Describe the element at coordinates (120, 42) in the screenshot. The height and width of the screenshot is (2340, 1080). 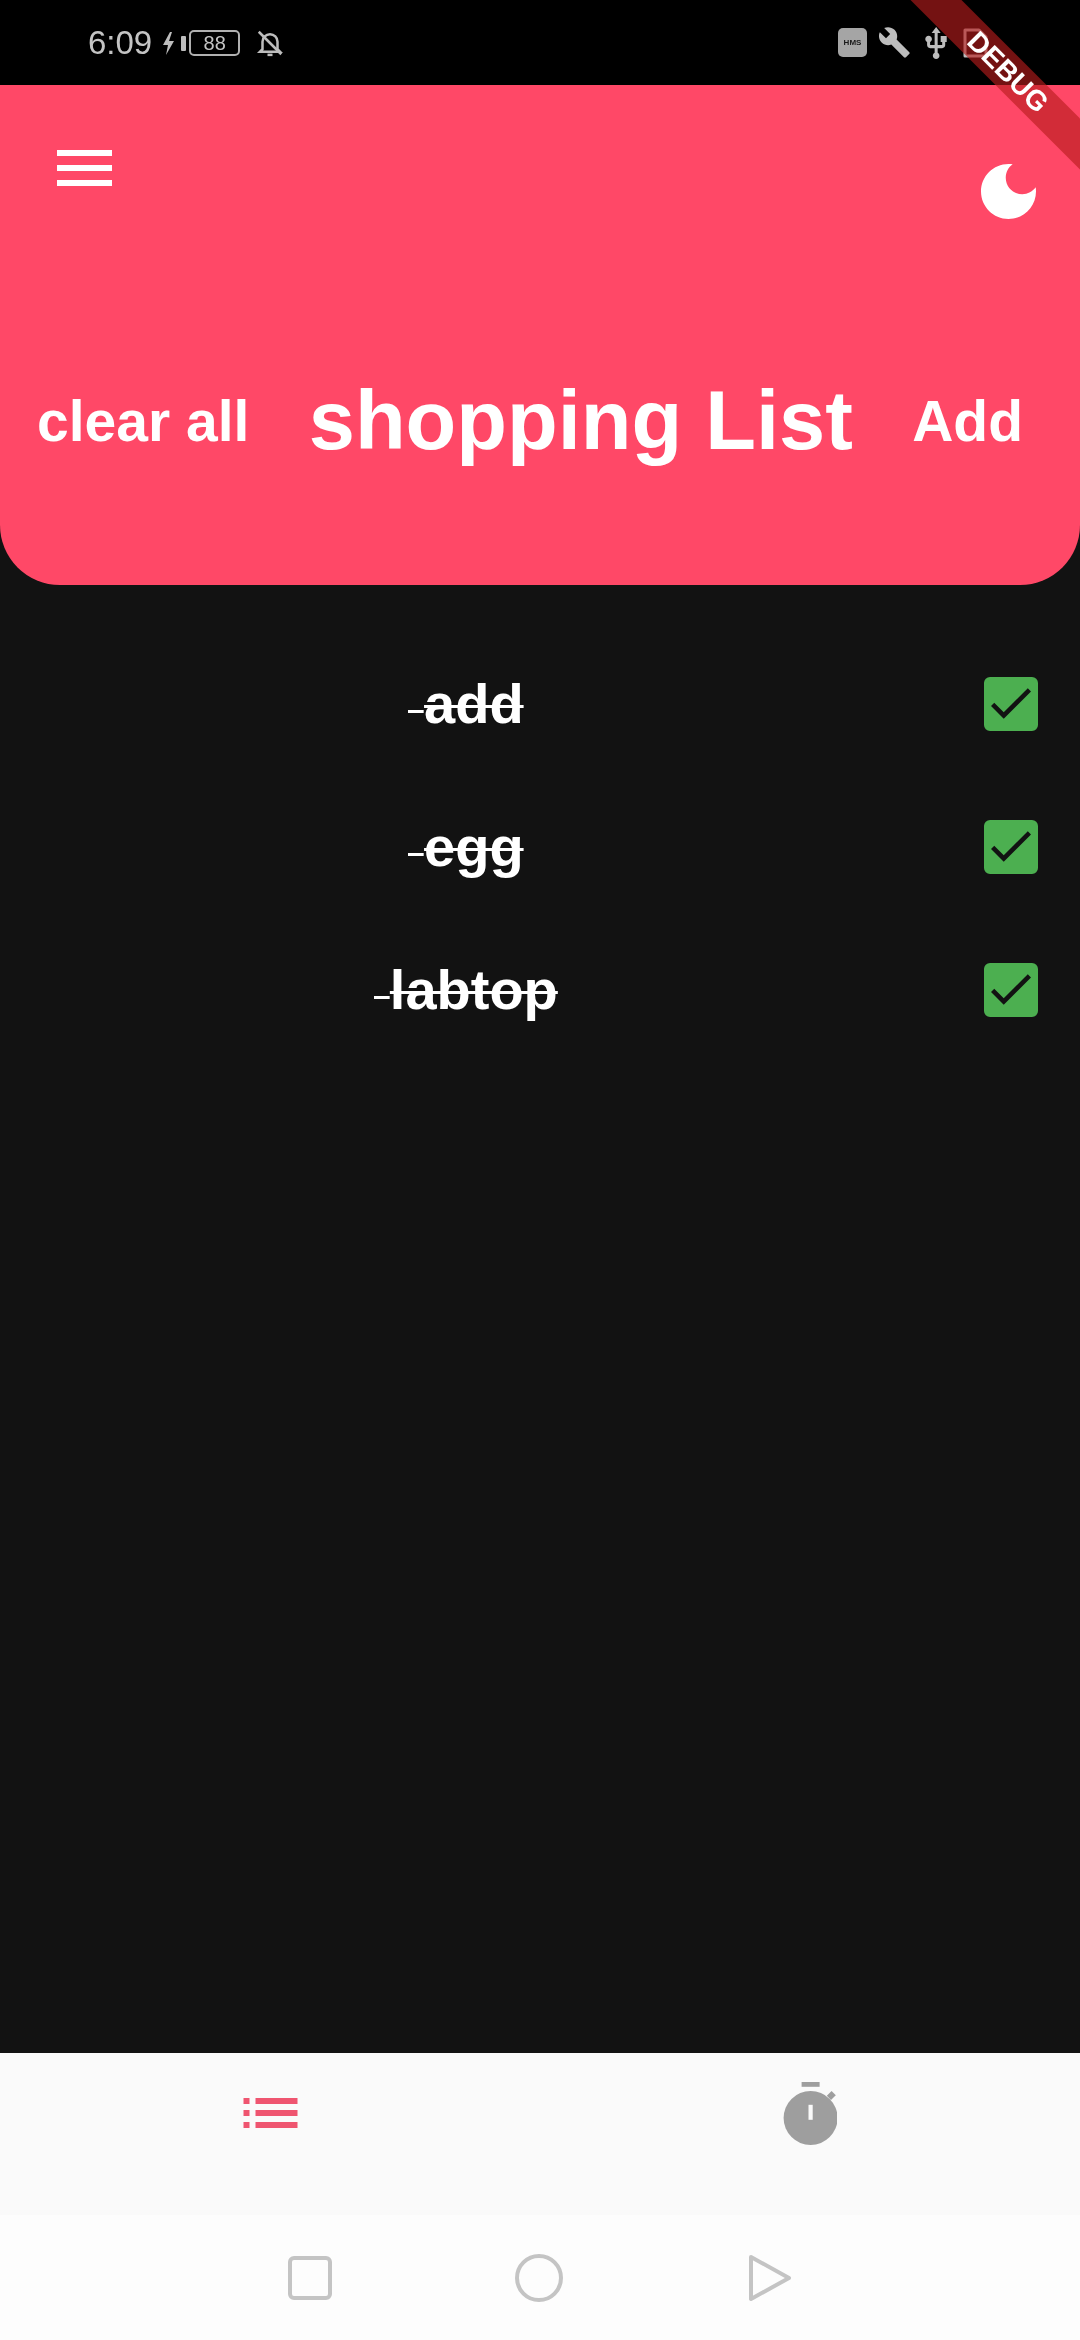
I see `clock-time: 6:09` at that location.